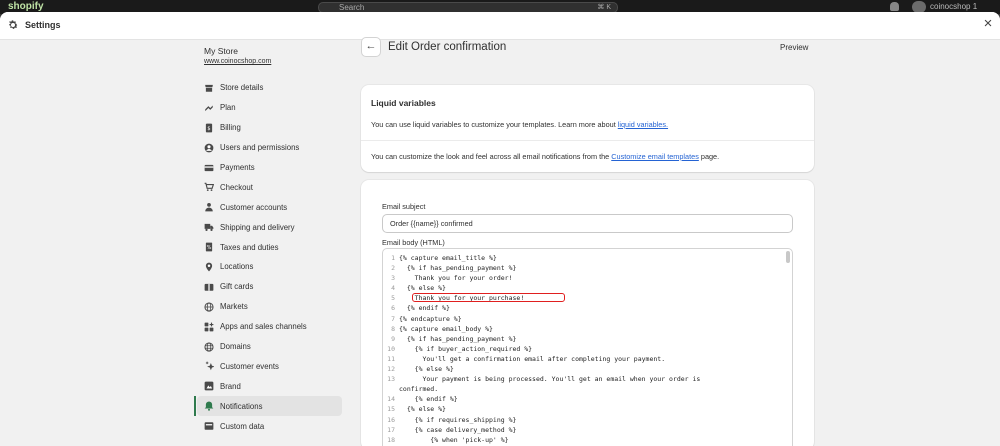 The width and height of the screenshot is (1000, 446). I want to click on user-circle-icon, so click(209, 148).